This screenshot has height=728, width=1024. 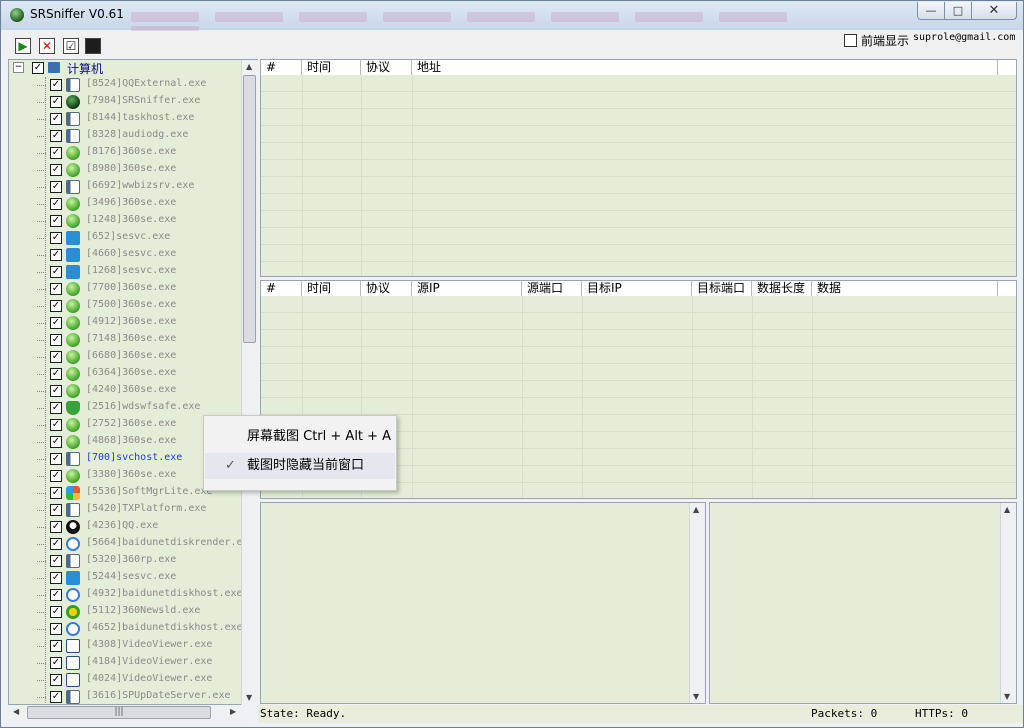 What do you see at coordinates (129, 340) in the screenshot?
I see `process-item: ✓ [7148]360se.exe` at bounding box center [129, 340].